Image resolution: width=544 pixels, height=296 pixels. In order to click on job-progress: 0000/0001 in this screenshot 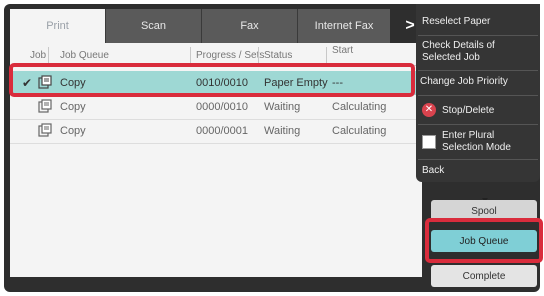, I will do `click(222, 131)`.